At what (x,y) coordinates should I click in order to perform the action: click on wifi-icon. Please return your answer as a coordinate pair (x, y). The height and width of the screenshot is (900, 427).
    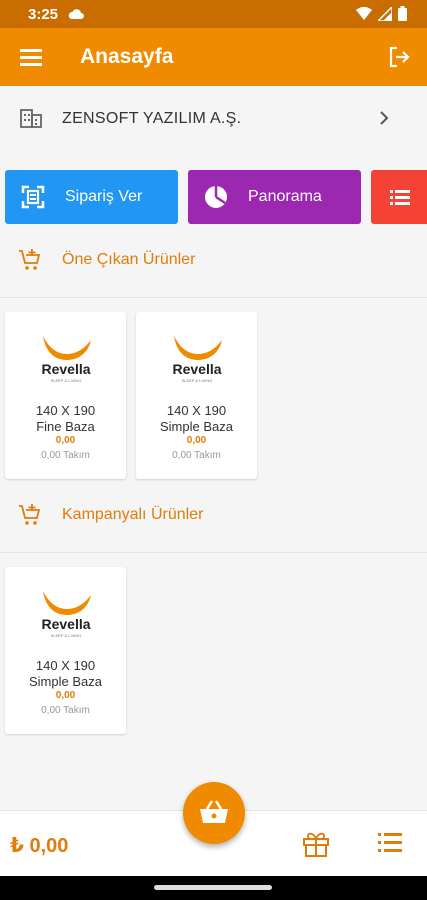
    Looking at the image, I should click on (364, 16).